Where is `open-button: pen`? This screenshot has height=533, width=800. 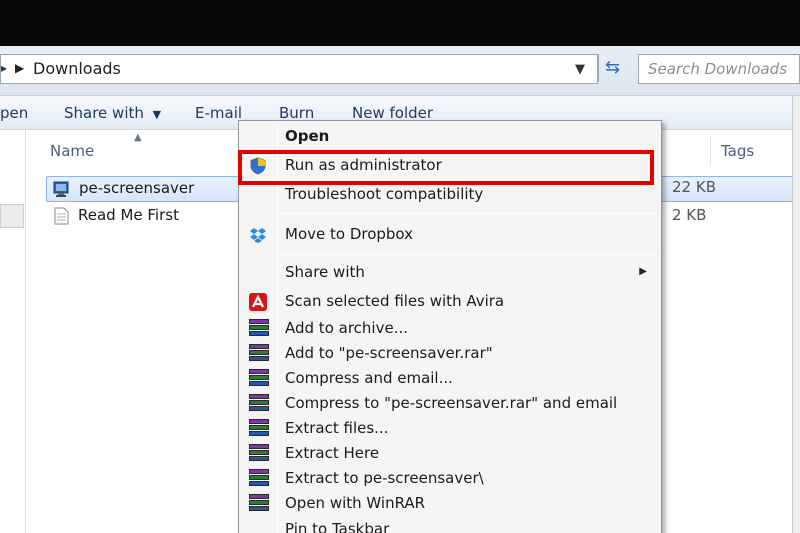
open-button: pen is located at coordinates (14, 113).